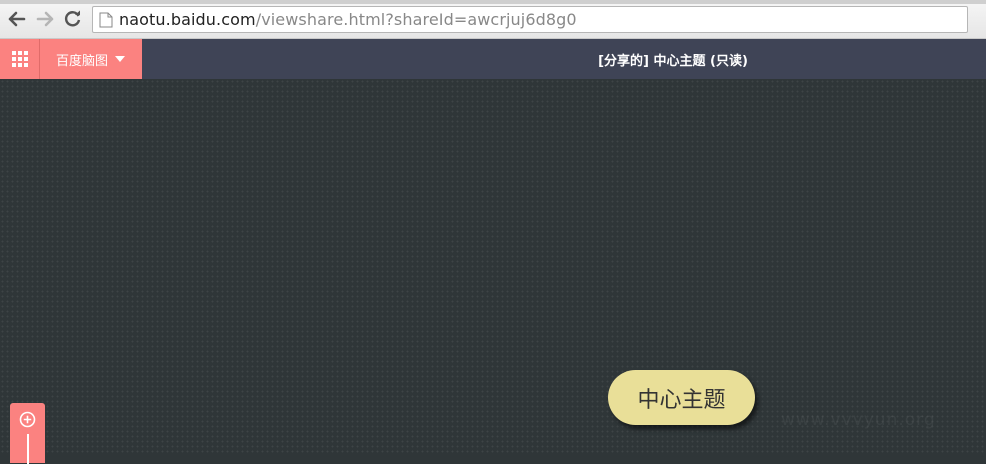 The width and height of the screenshot is (986, 464). I want to click on reload-button, so click(73, 19).